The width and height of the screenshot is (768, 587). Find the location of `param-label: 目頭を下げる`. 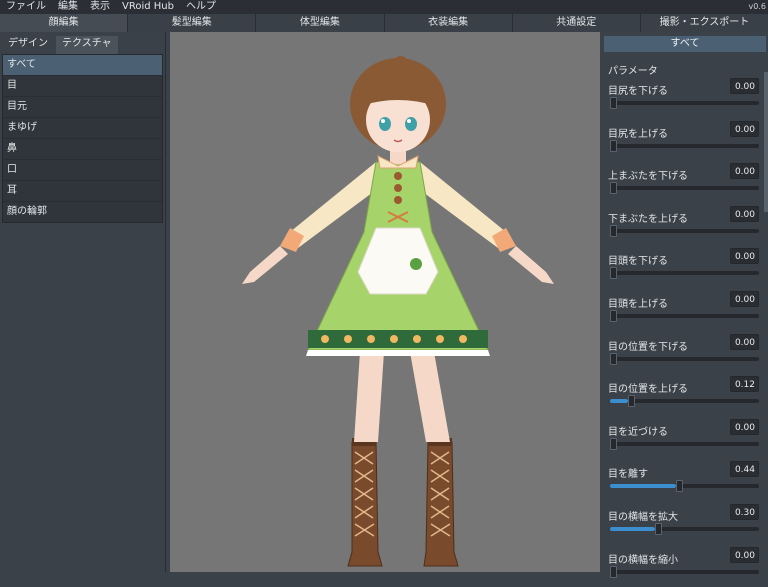

param-label: 目頭を下げる is located at coordinates (638, 262).